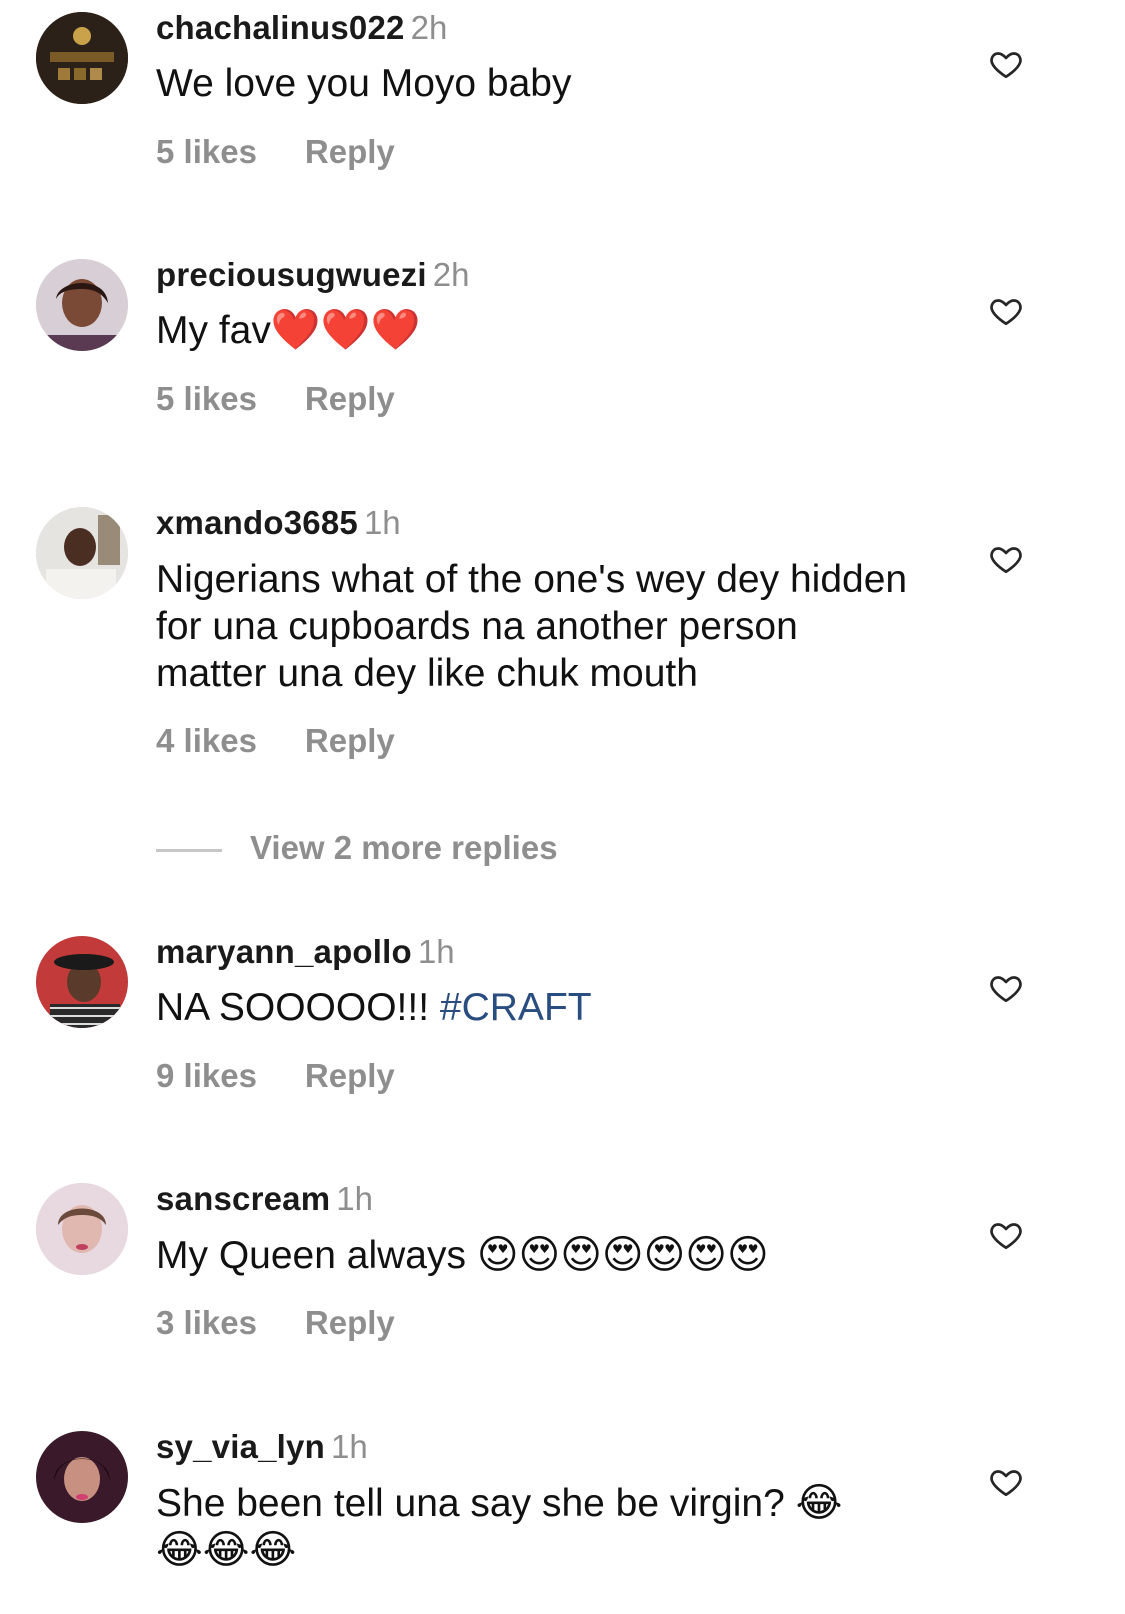  I want to click on likes-count: 3 likes, so click(206, 1322).